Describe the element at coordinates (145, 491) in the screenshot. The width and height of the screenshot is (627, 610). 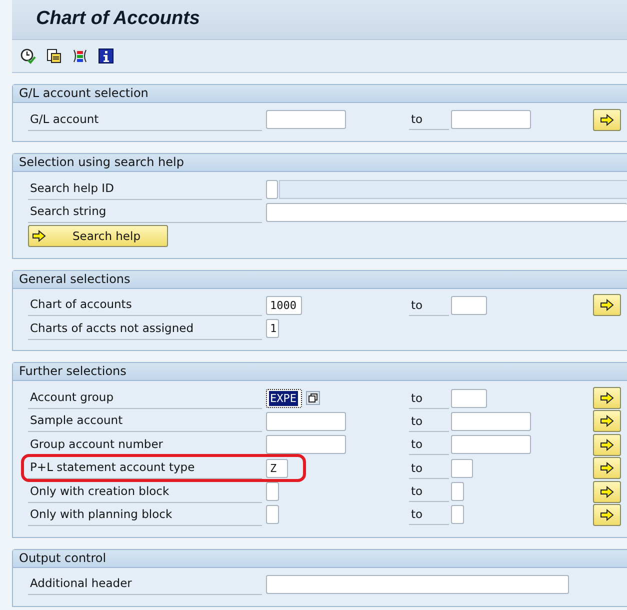
I see `field-label: Only with creation block` at that location.